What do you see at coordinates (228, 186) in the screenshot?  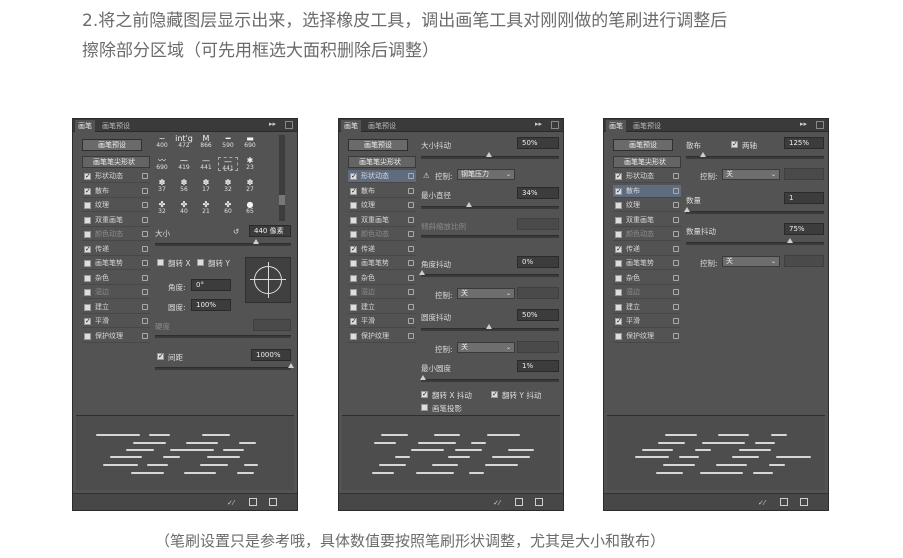 I see `brush-tip: ✽ 32` at bounding box center [228, 186].